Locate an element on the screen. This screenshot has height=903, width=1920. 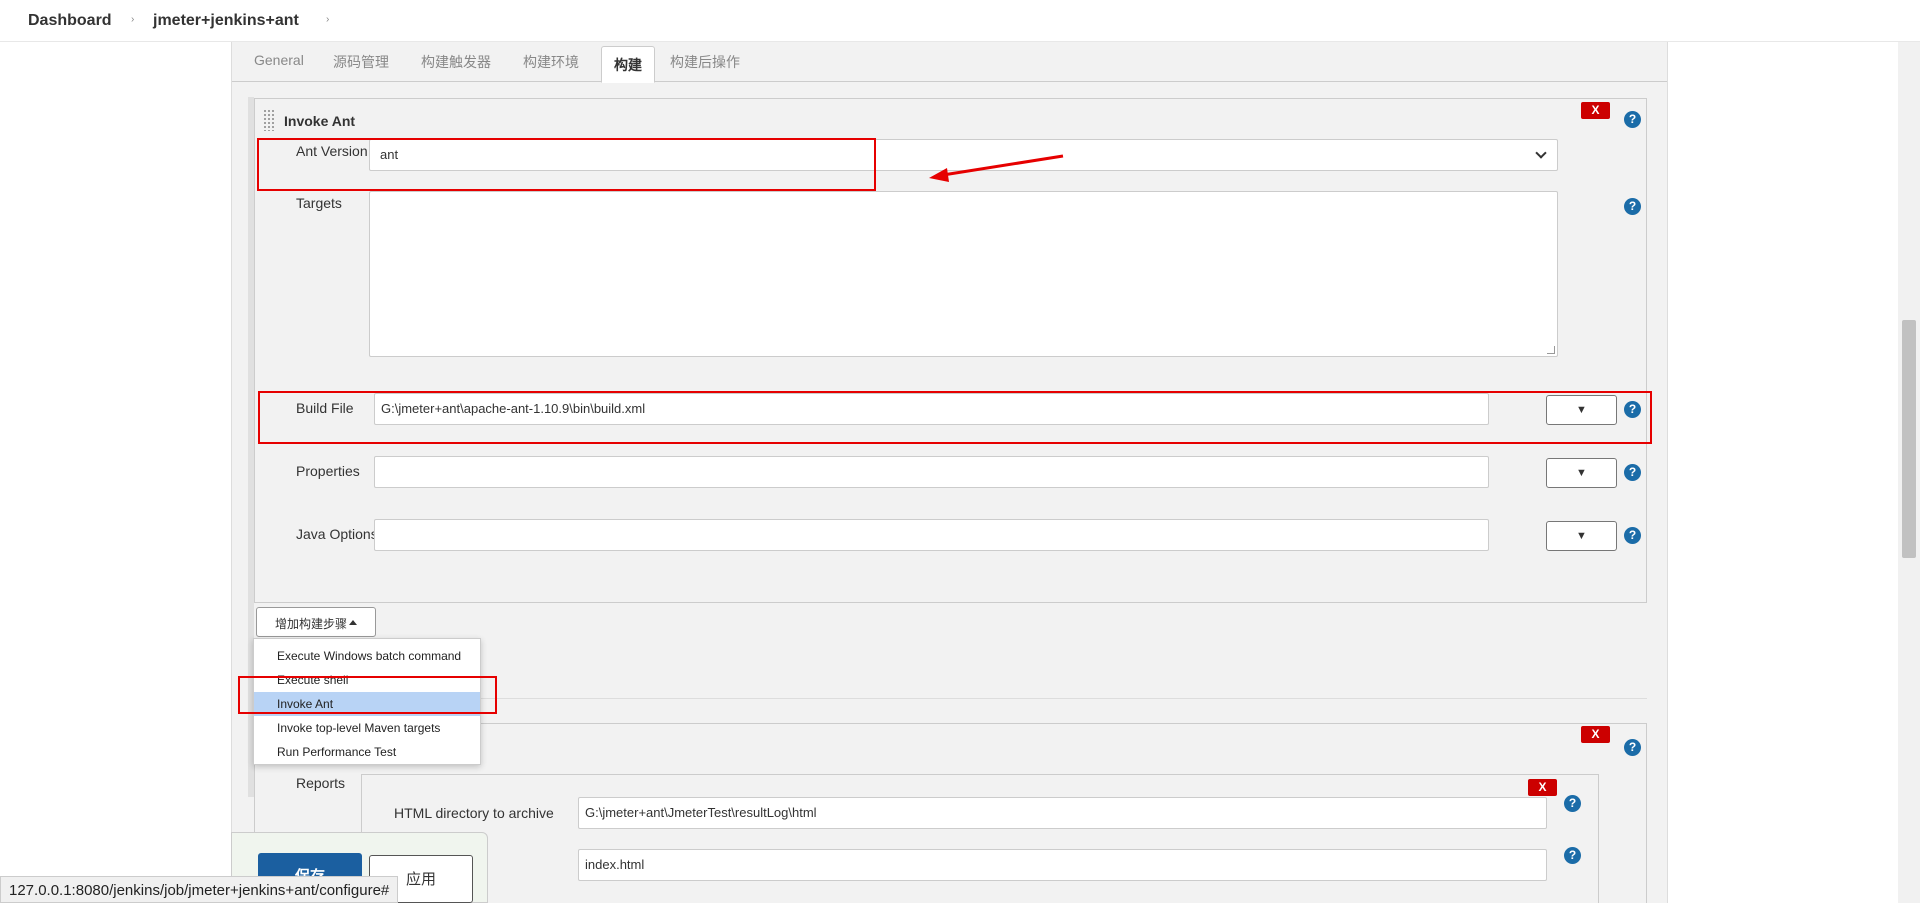
tab-build-triggers: 构建触发器 is located at coordinates (456, 62).